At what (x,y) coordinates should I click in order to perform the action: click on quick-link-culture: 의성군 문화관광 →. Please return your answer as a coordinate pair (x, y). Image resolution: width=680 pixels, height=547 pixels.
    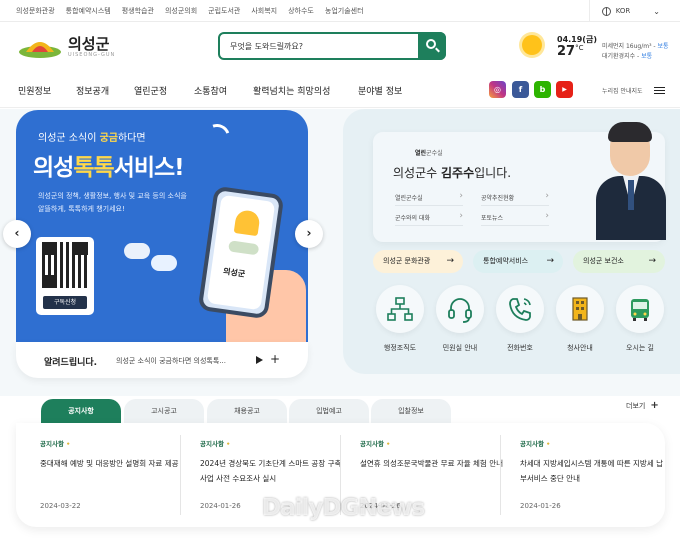
    Looking at the image, I should click on (418, 261).